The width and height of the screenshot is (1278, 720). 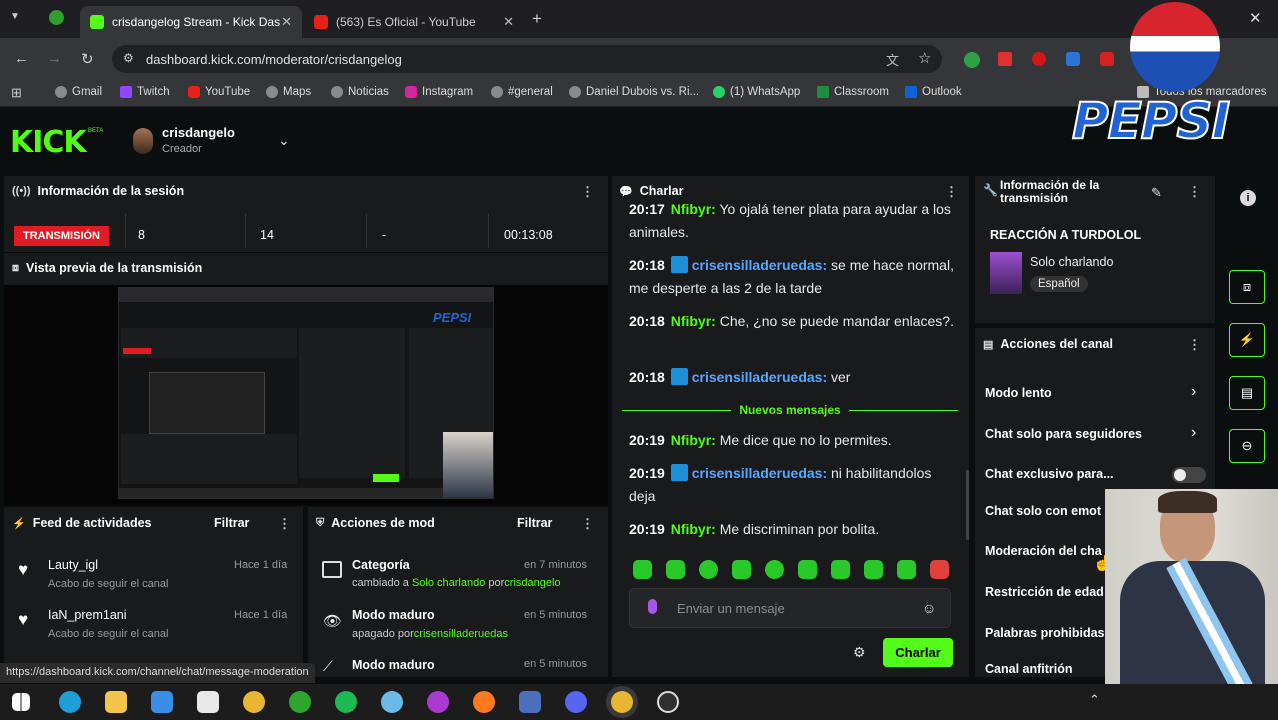 What do you see at coordinates (346, 702) in the screenshot?
I see `spotify-icon` at bounding box center [346, 702].